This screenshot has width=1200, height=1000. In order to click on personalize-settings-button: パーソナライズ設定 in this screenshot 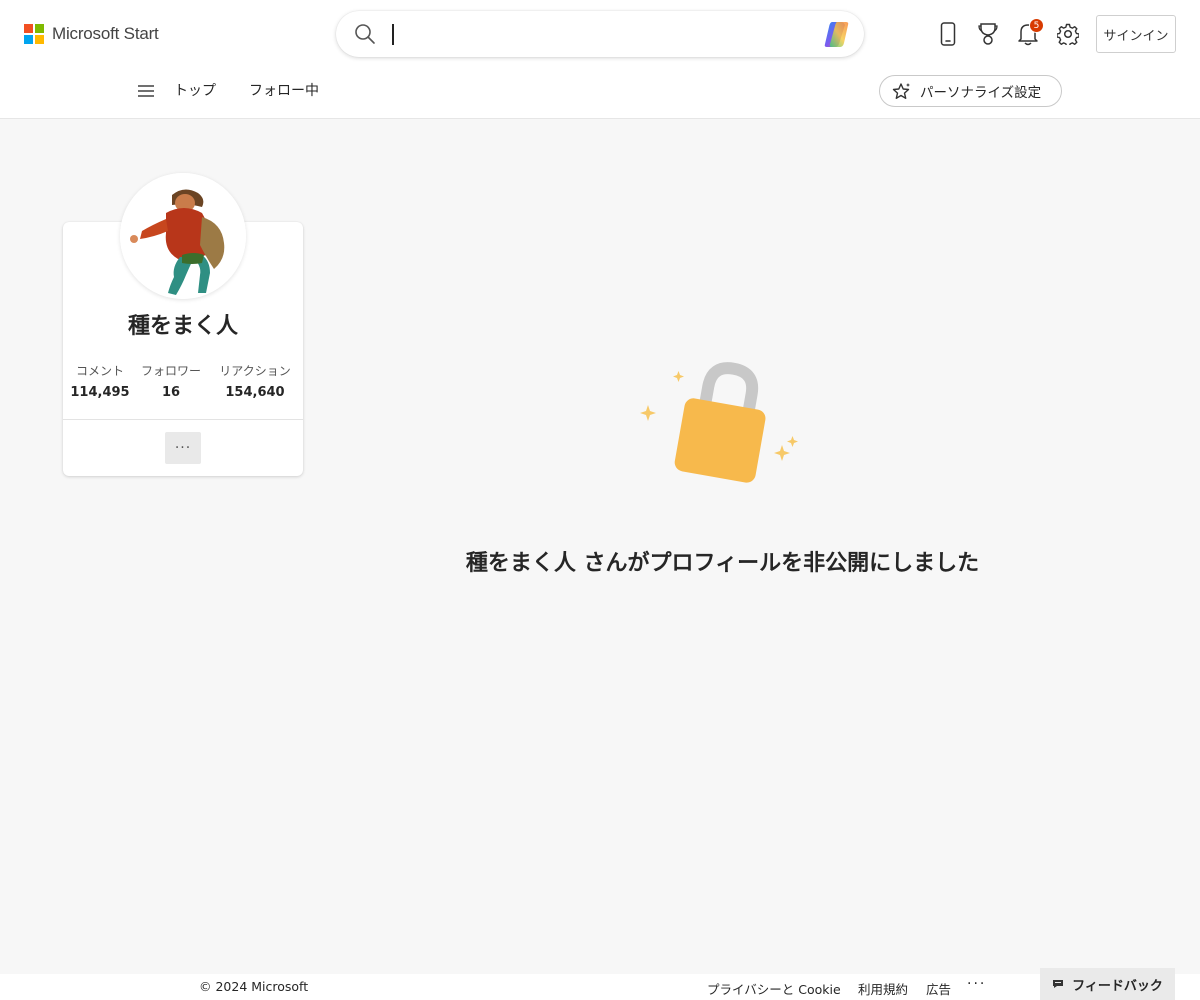, I will do `click(970, 91)`.